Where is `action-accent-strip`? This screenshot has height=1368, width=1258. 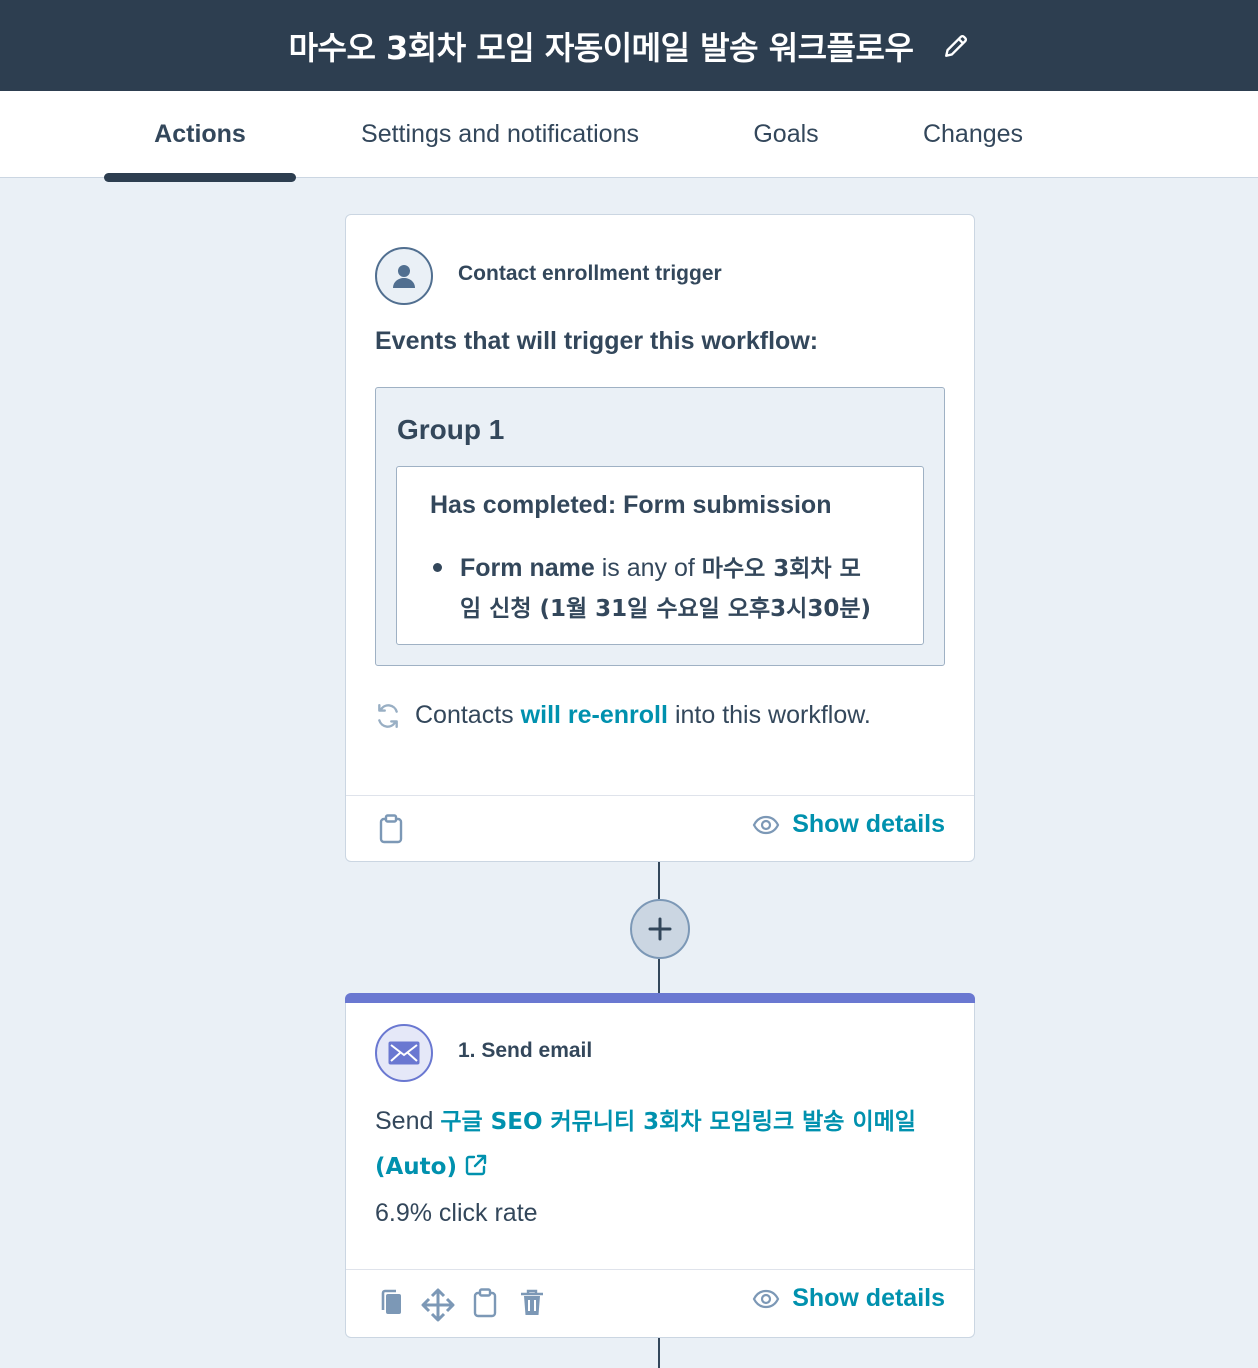
action-accent-strip is located at coordinates (660, 998).